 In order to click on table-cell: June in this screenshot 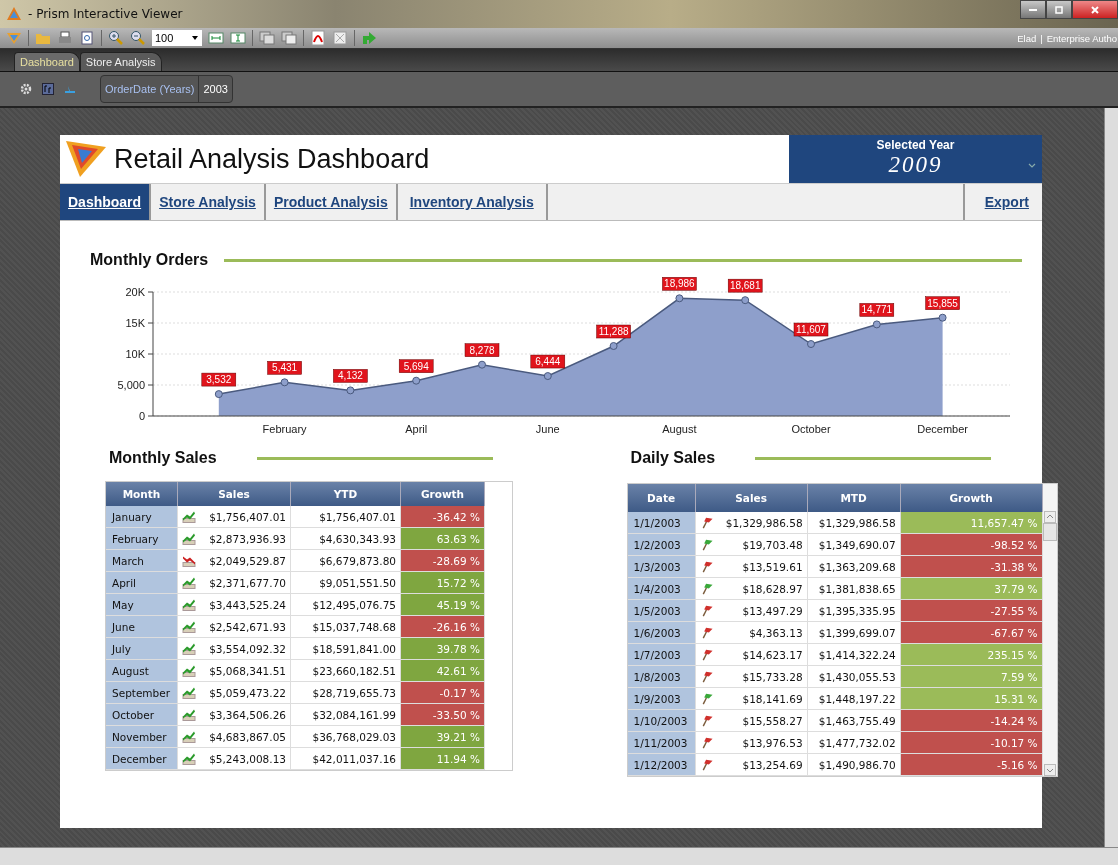, I will do `click(142, 627)`.